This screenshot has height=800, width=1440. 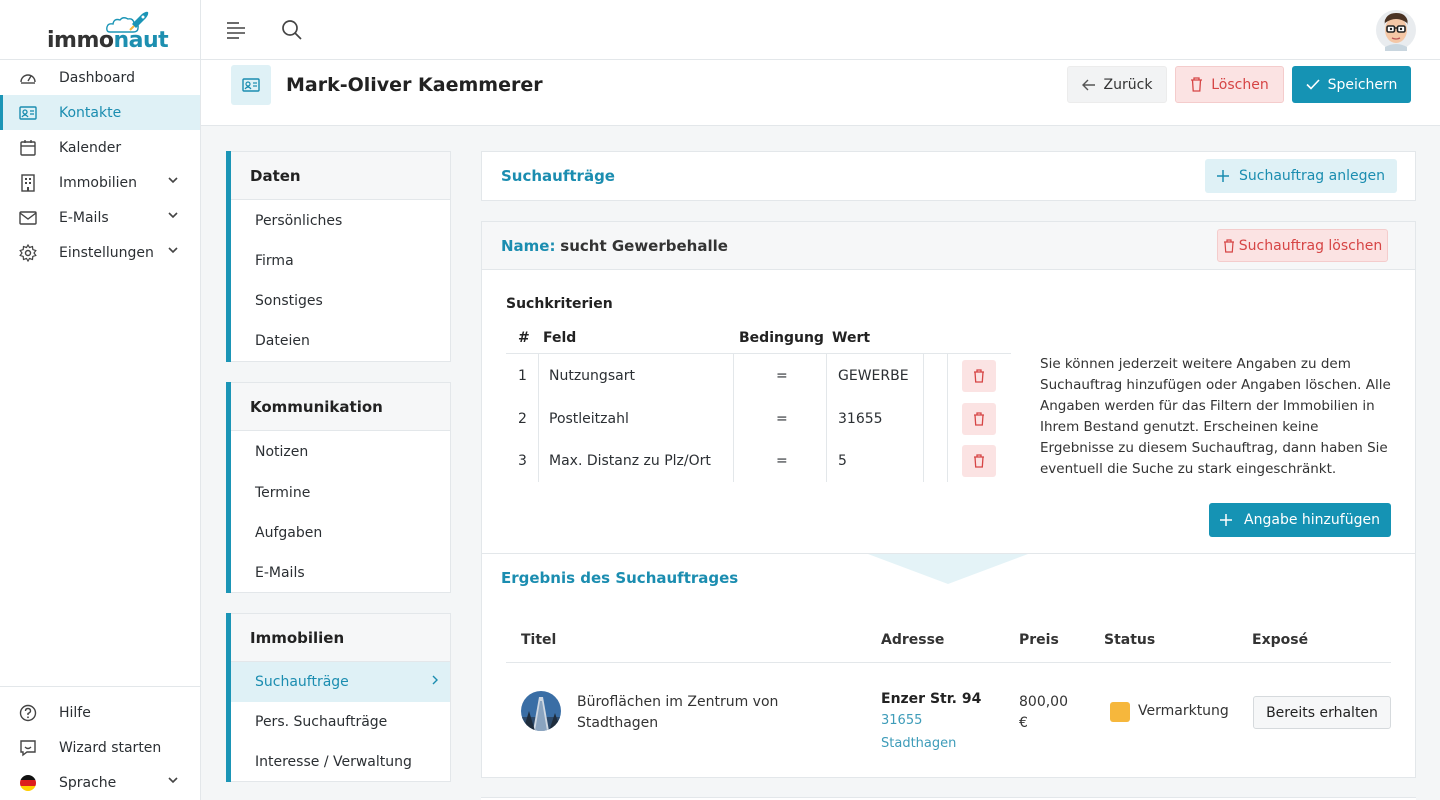 I want to click on page-title: Mark-Oliver Kaemmerer, so click(x=414, y=85).